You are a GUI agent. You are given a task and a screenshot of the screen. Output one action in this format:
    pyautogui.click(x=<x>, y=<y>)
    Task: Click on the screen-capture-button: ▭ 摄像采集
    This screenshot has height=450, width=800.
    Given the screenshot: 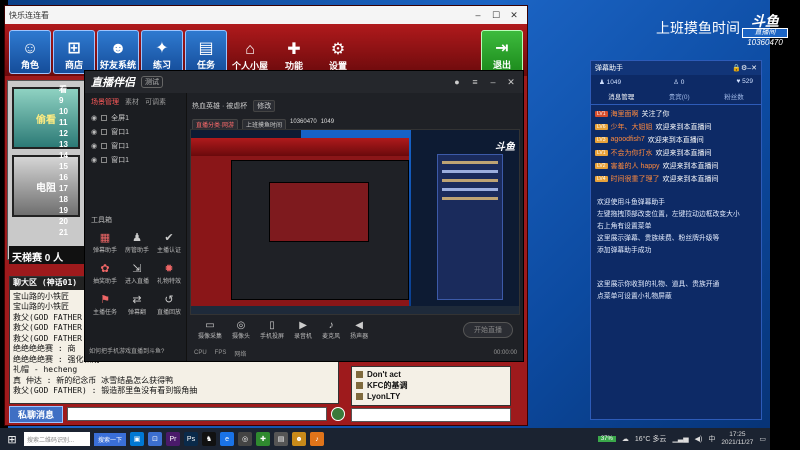 What is the action you would take?
    pyautogui.click(x=210, y=330)
    